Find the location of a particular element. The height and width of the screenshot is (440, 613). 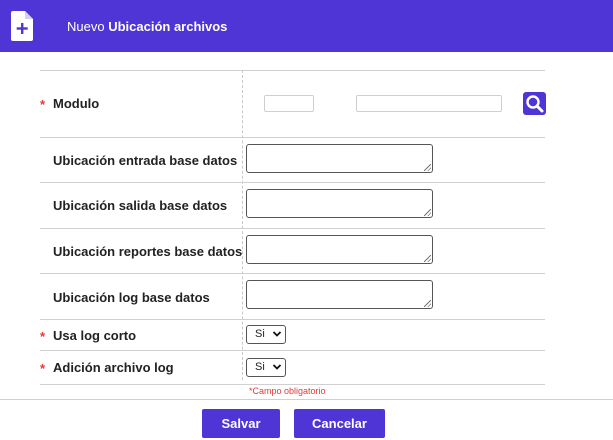

label-ubicacion-reportes: Ubicación reportes base datos is located at coordinates (148, 251).